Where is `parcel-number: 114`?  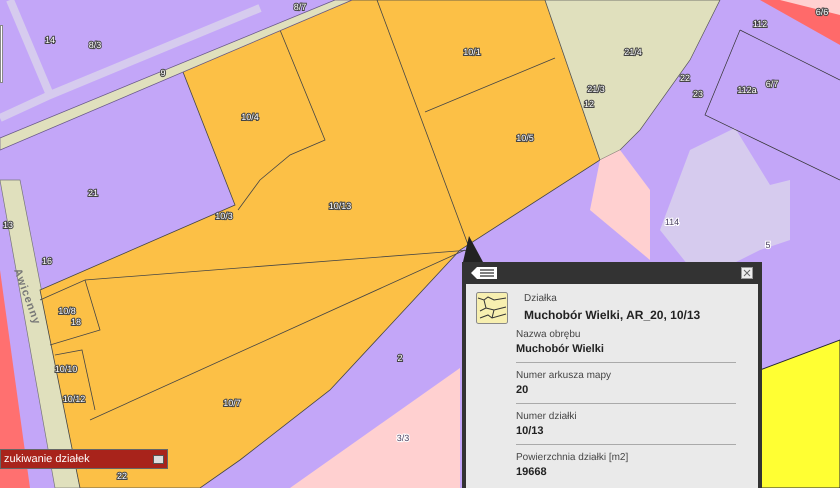
parcel-number: 114 is located at coordinates (672, 222).